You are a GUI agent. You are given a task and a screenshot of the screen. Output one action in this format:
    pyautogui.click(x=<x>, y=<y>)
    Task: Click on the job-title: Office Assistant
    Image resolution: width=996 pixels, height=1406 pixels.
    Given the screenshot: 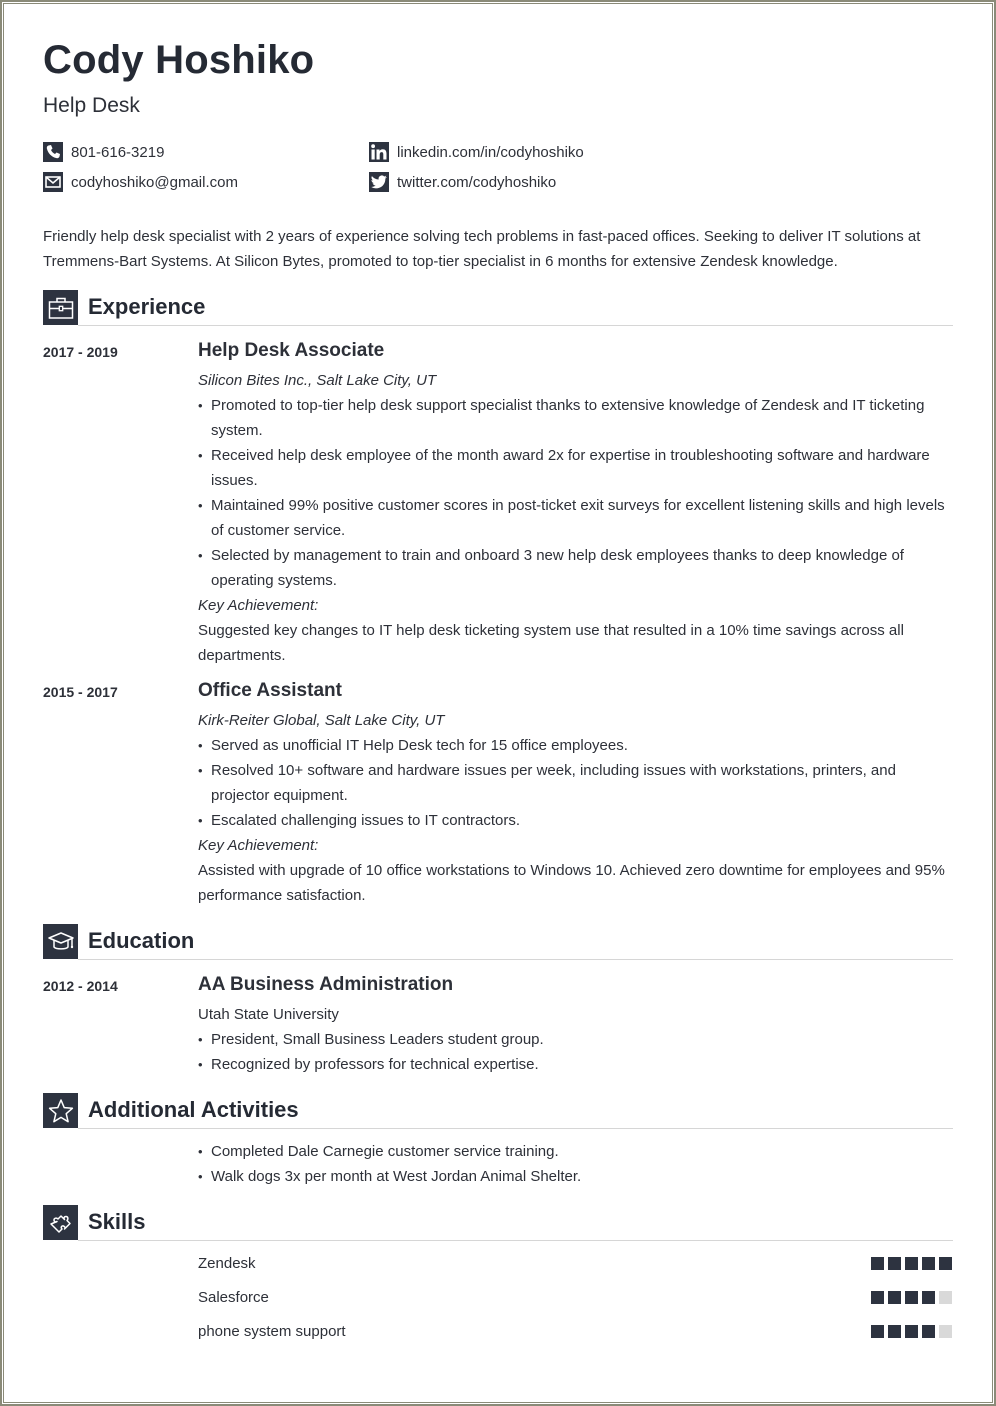 What is the action you would take?
    pyautogui.click(x=270, y=690)
    